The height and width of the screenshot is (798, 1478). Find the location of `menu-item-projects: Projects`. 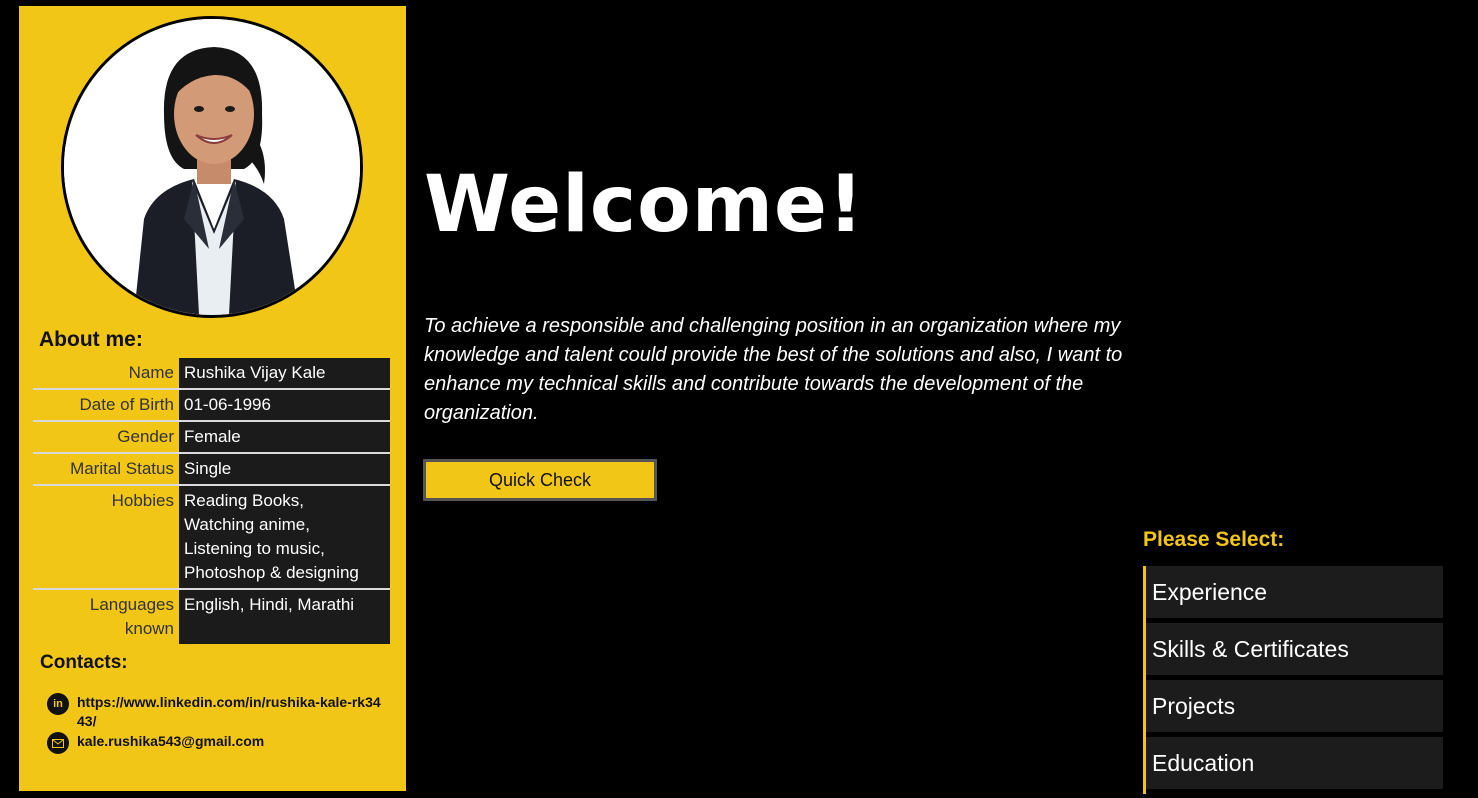

menu-item-projects: Projects is located at coordinates (1294, 706).